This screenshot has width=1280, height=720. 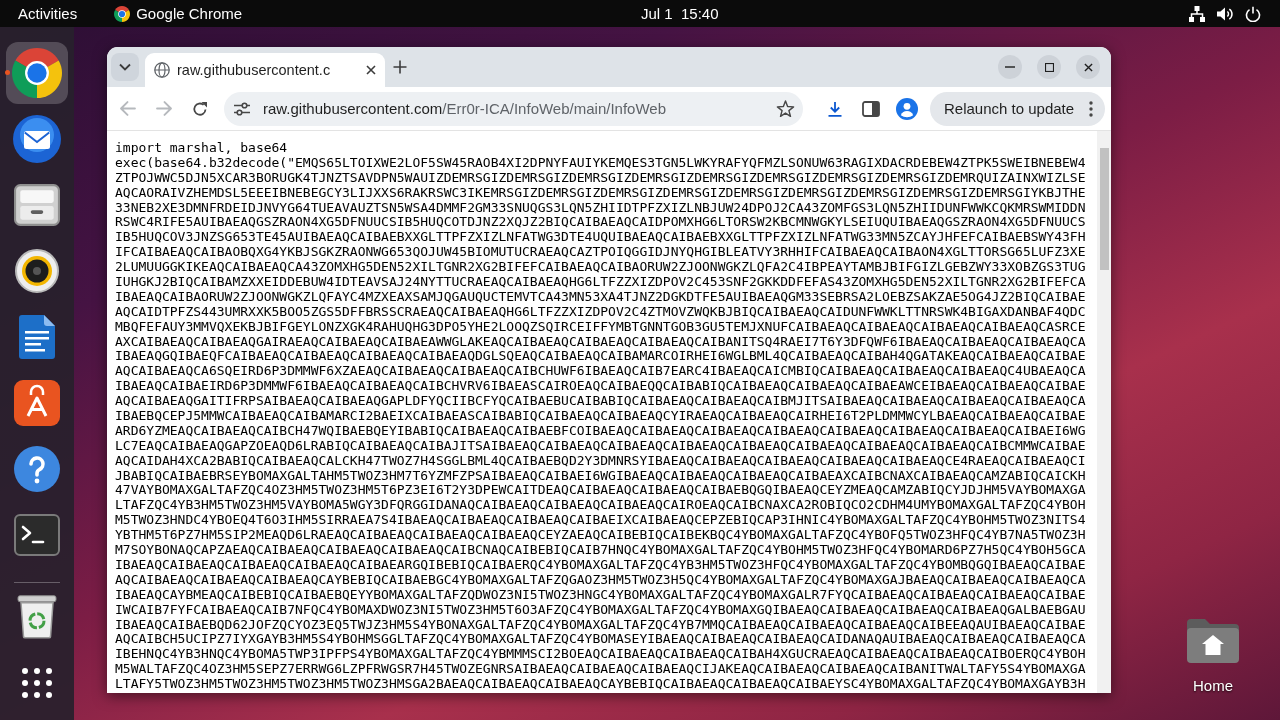 I want to click on url-text: raw.githubusercontent.com/Err0r-ICA/InfoWeb/main/InfoWeb, so click(x=465, y=108).